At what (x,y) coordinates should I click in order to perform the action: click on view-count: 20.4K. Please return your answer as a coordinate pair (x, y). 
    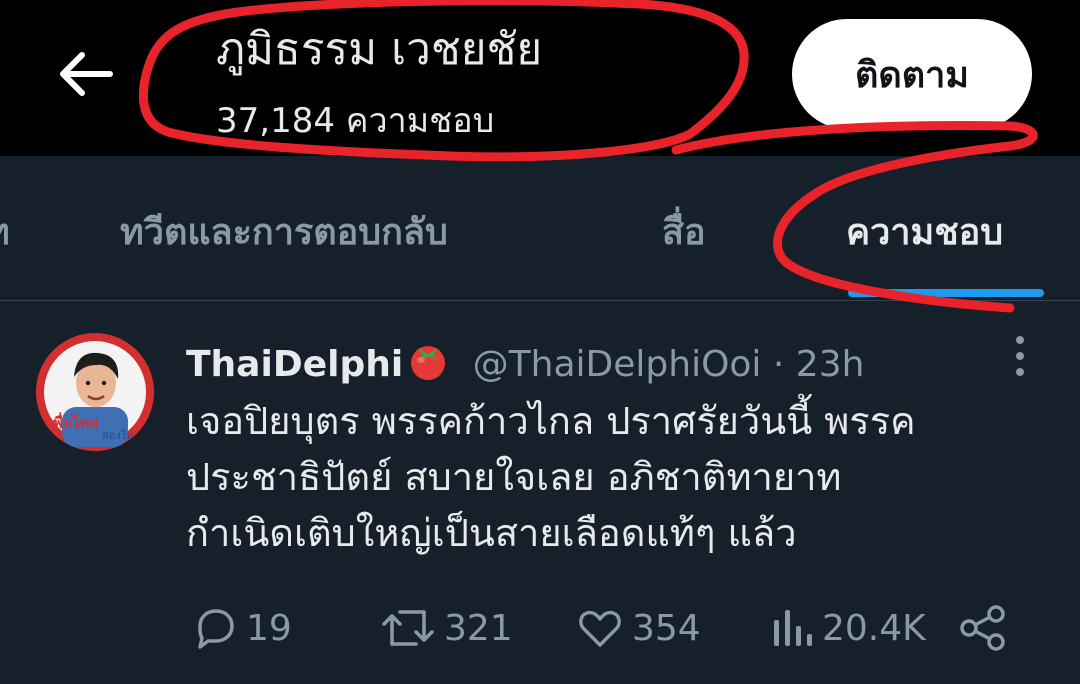
    Looking at the image, I should click on (874, 628).